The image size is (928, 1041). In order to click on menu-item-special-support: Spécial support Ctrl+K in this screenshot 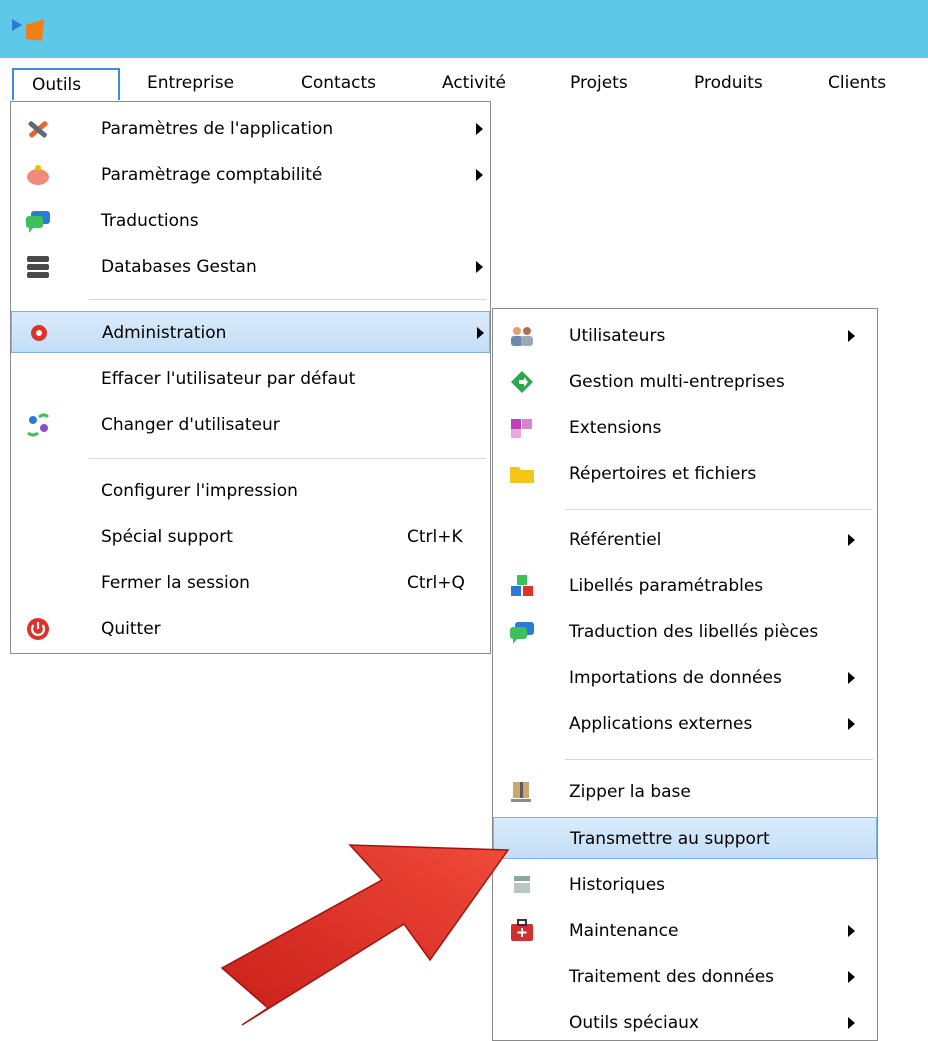, I will do `click(250, 537)`.